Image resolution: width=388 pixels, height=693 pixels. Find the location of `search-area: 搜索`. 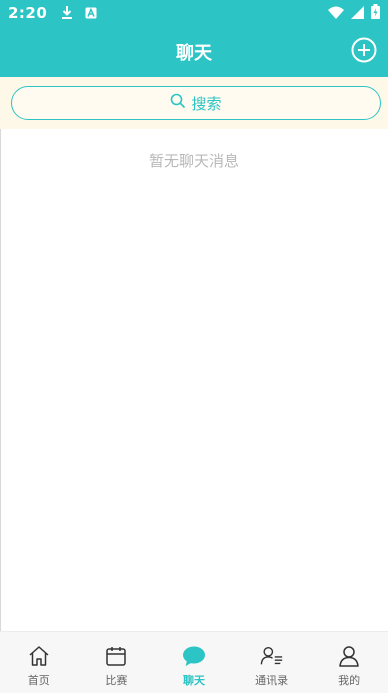

search-area: 搜索 is located at coordinates (194, 103).